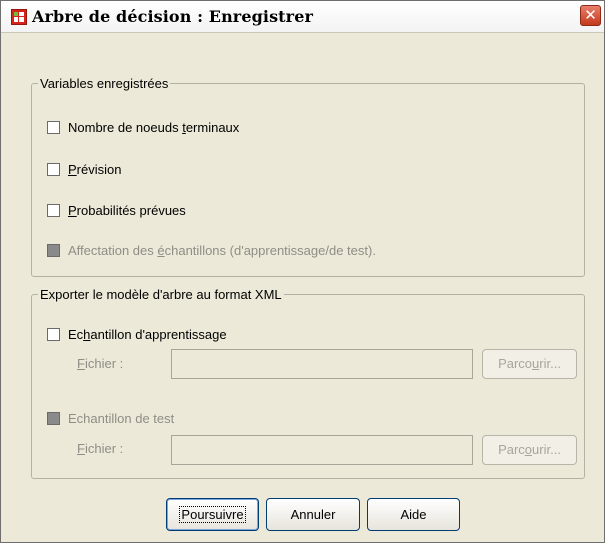  I want to click on training-sample-option: Echantillon d'apprentissage, so click(137, 334).